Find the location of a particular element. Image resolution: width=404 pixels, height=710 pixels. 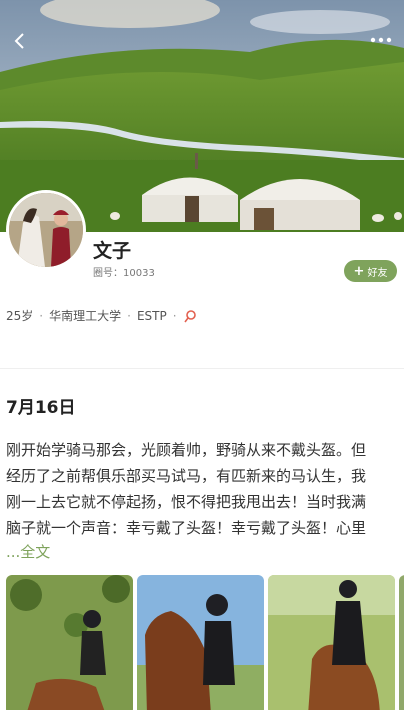

location-pin-icon is located at coordinates (189, 315).